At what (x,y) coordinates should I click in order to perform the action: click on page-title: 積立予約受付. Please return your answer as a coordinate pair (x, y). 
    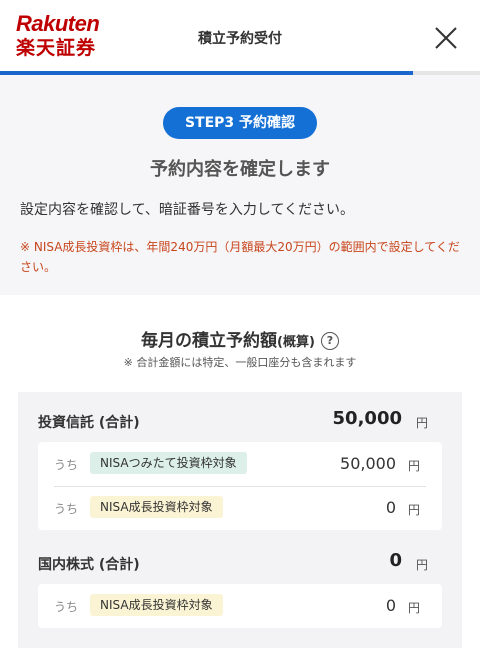
    Looking at the image, I should click on (240, 39).